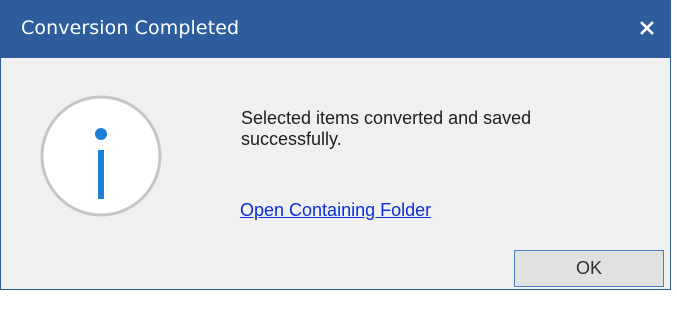 This screenshot has height=315, width=677. Describe the element at coordinates (101, 156) in the screenshot. I see `info-icon` at that location.